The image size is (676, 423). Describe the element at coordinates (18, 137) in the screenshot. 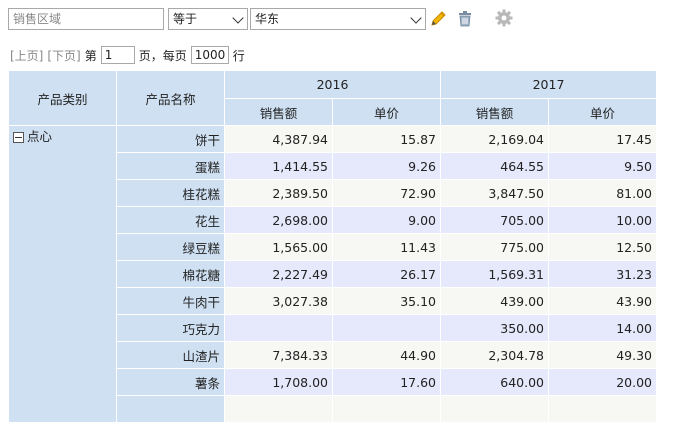

I see `collapse-icon` at that location.